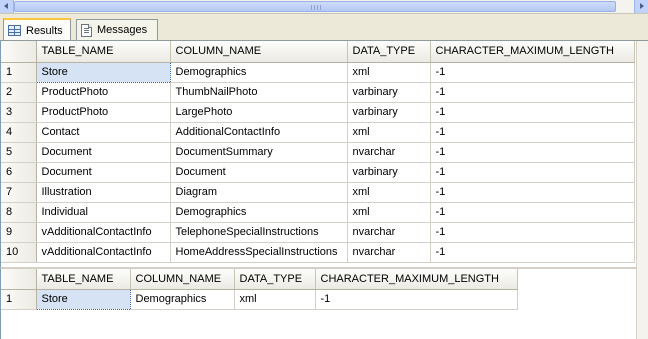  I want to click on table-row: 7 Illustration Diagram xml -1, so click(318, 192).